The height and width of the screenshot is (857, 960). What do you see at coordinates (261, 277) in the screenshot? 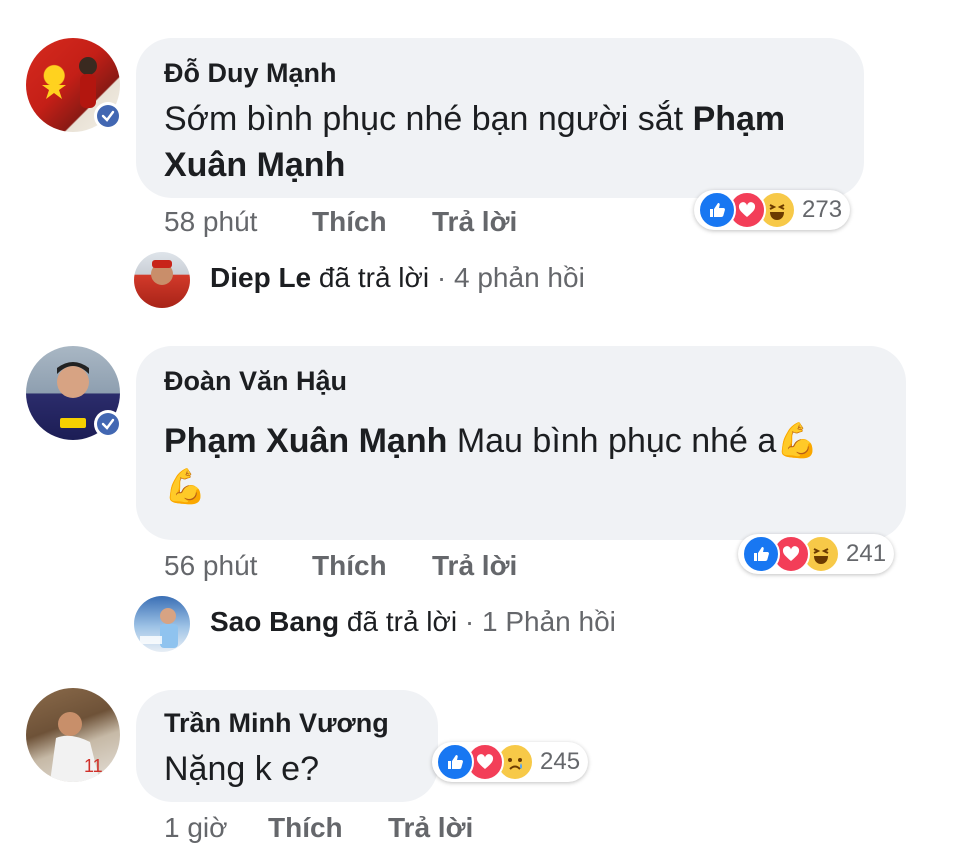
I see `reply-author: Diep Le` at bounding box center [261, 277].